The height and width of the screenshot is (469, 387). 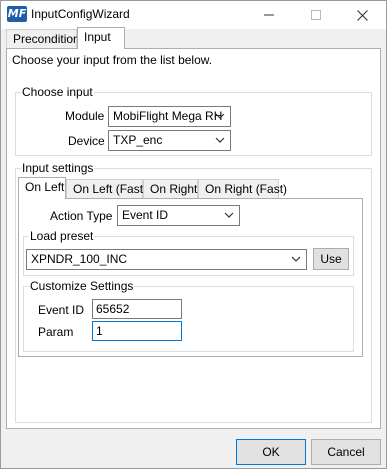 What do you see at coordinates (137, 309) in the screenshot?
I see `event-id-input` at bounding box center [137, 309].